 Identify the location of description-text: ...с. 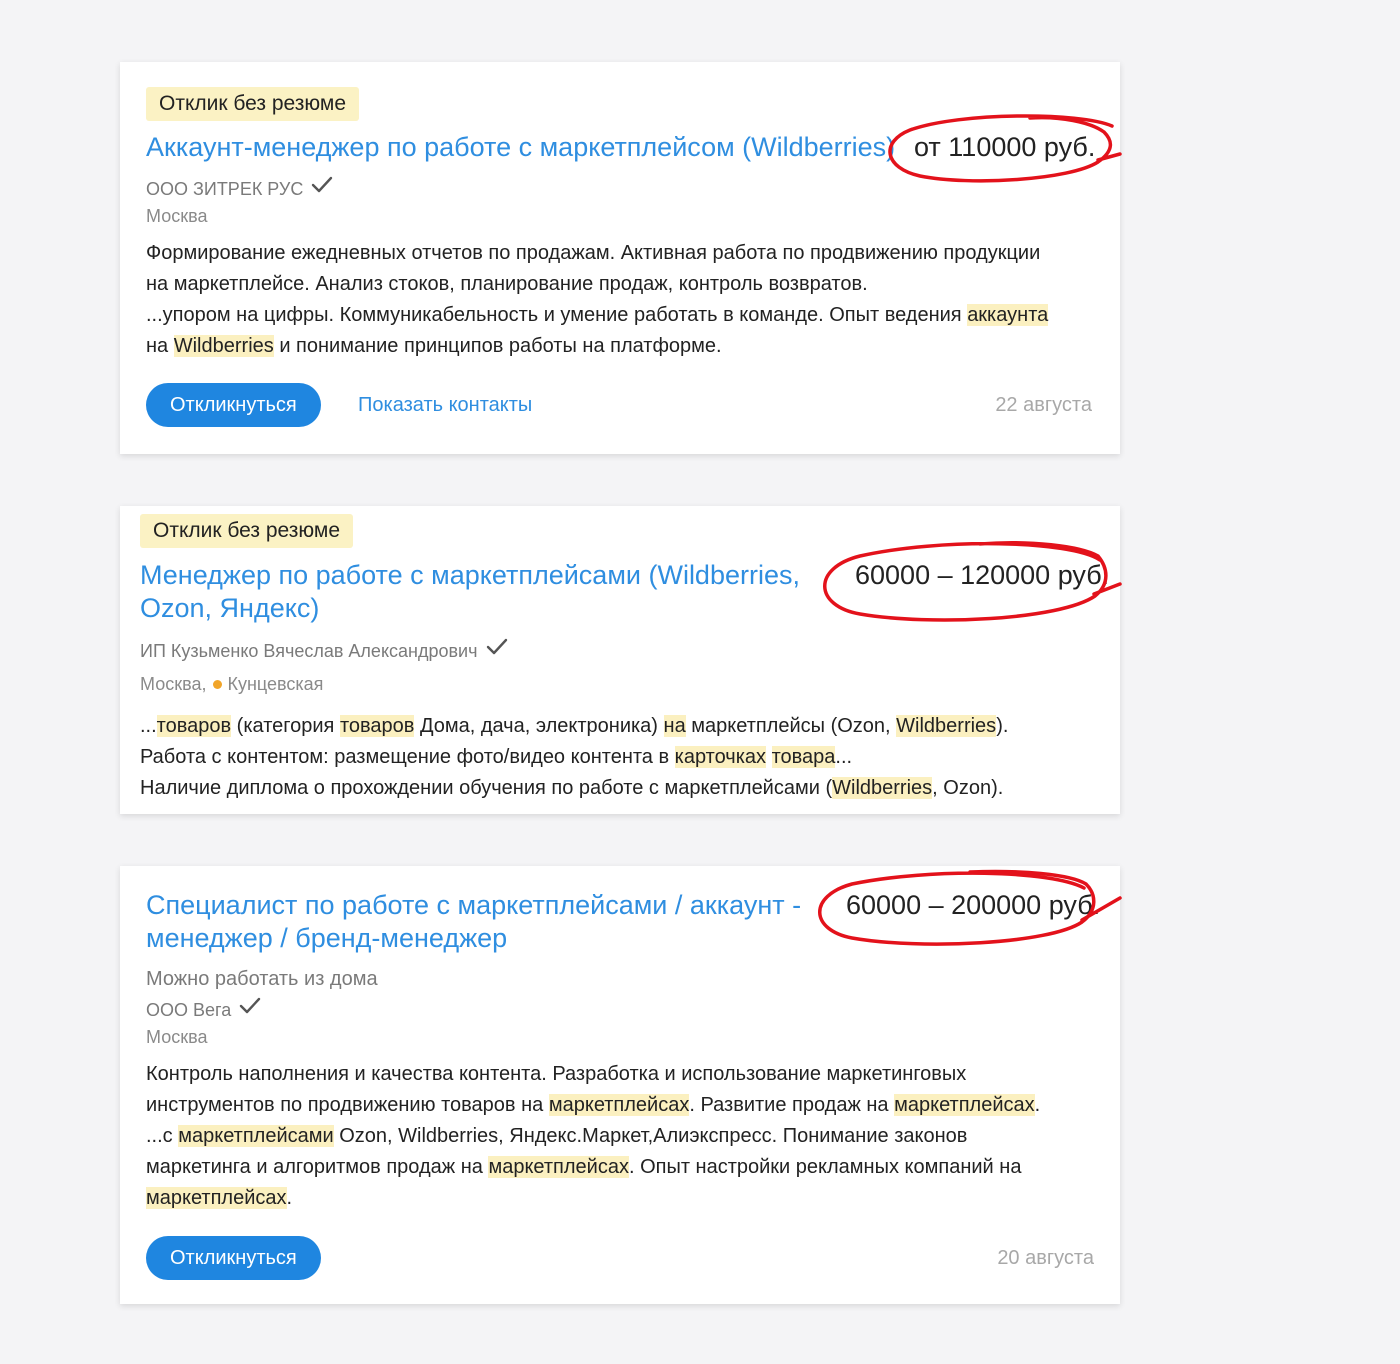
(162, 1136).